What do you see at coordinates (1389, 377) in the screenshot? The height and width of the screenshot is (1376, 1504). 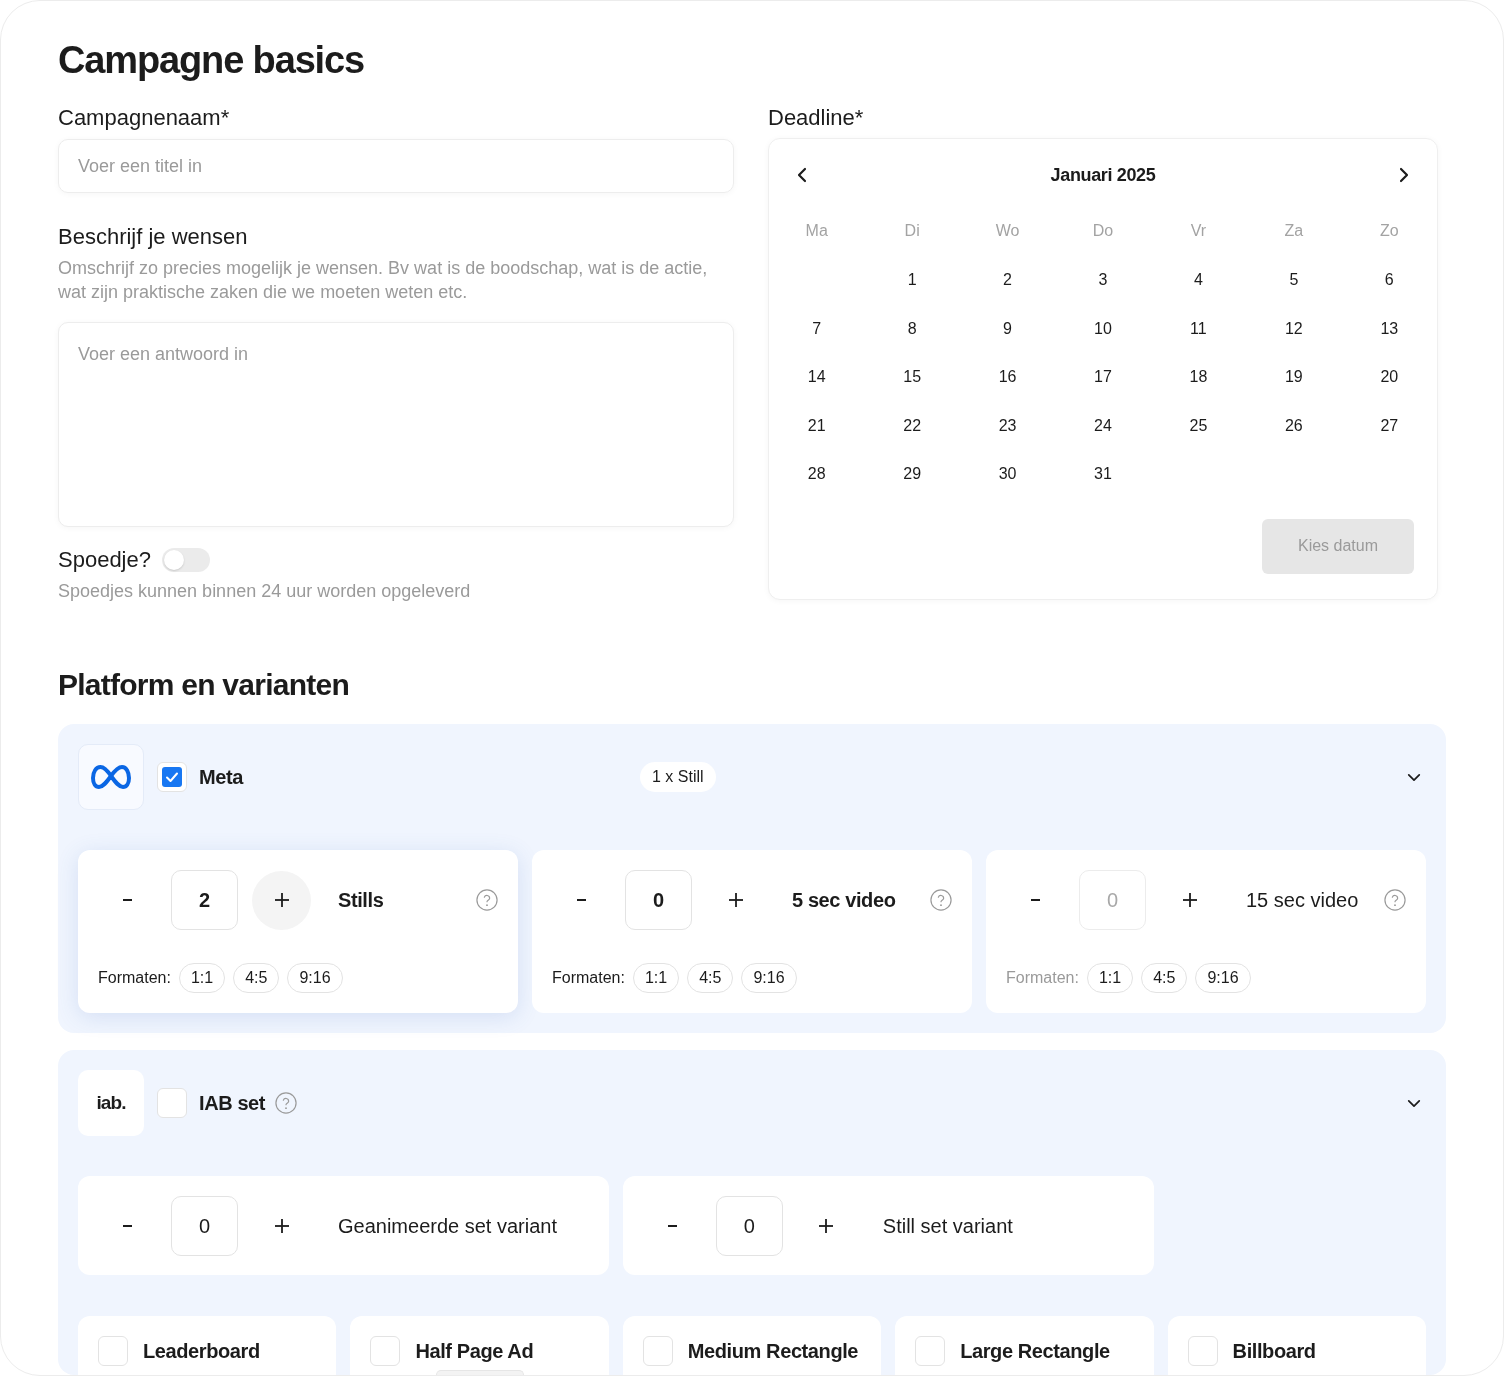 I see `calendar-day: 20` at bounding box center [1389, 377].